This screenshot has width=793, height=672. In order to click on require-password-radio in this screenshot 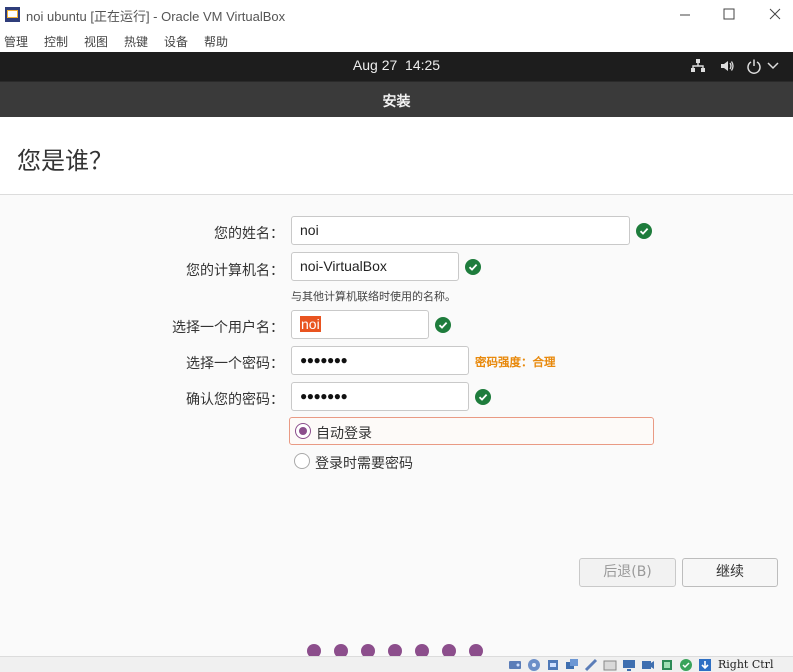, I will do `click(302, 461)`.